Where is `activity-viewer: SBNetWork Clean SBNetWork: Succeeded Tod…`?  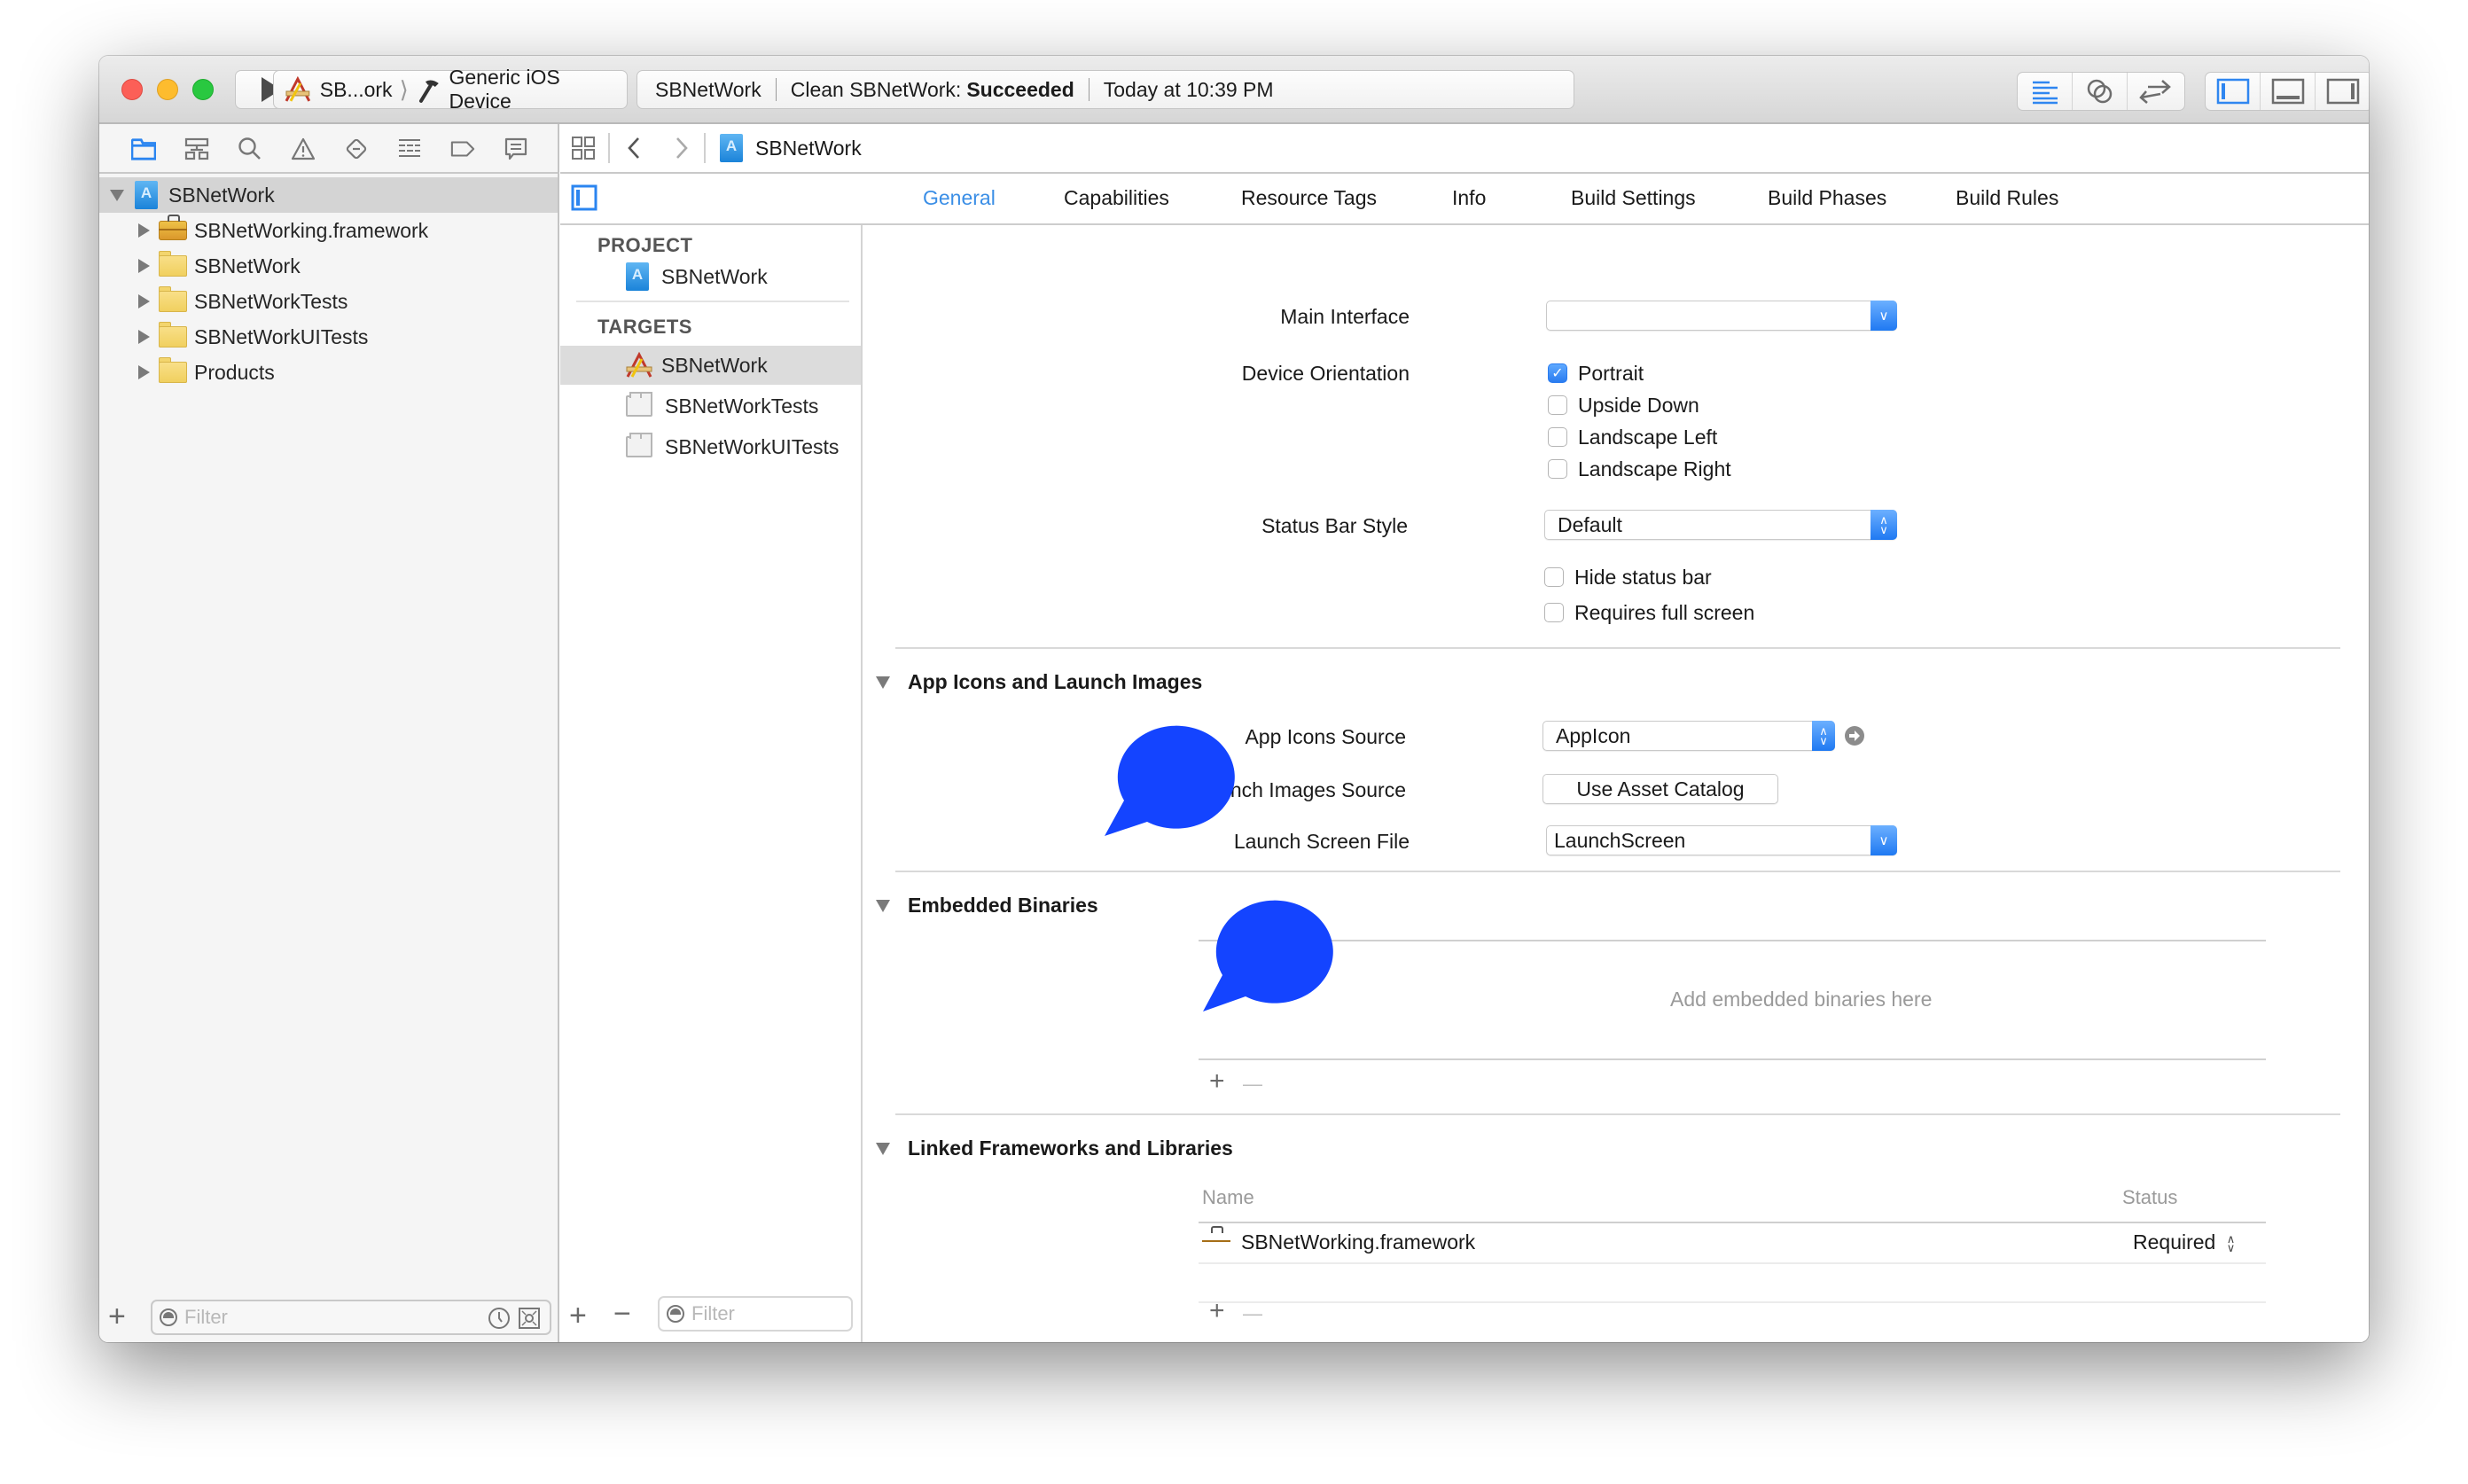
activity-viewer: SBNetWork Clean SBNetWork: Succeeded Tod… is located at coordinates (1105, 89).